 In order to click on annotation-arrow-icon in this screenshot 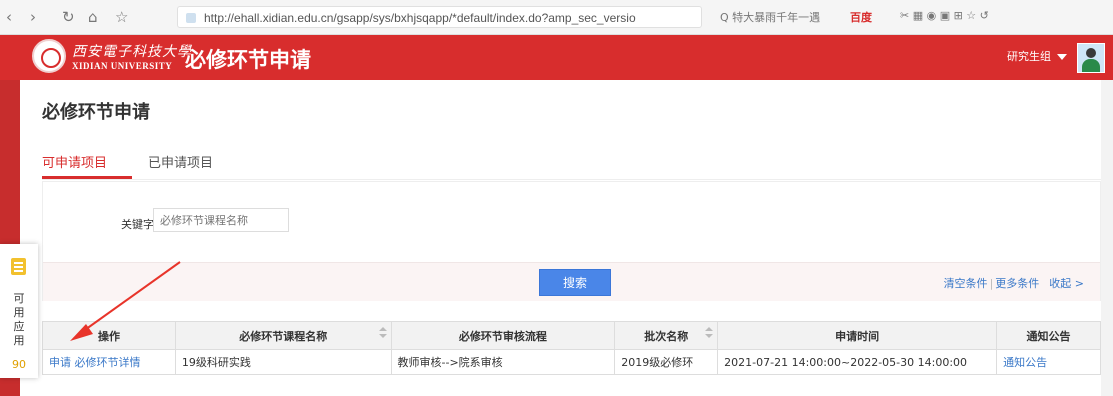, I will do `click(125, 301)`.